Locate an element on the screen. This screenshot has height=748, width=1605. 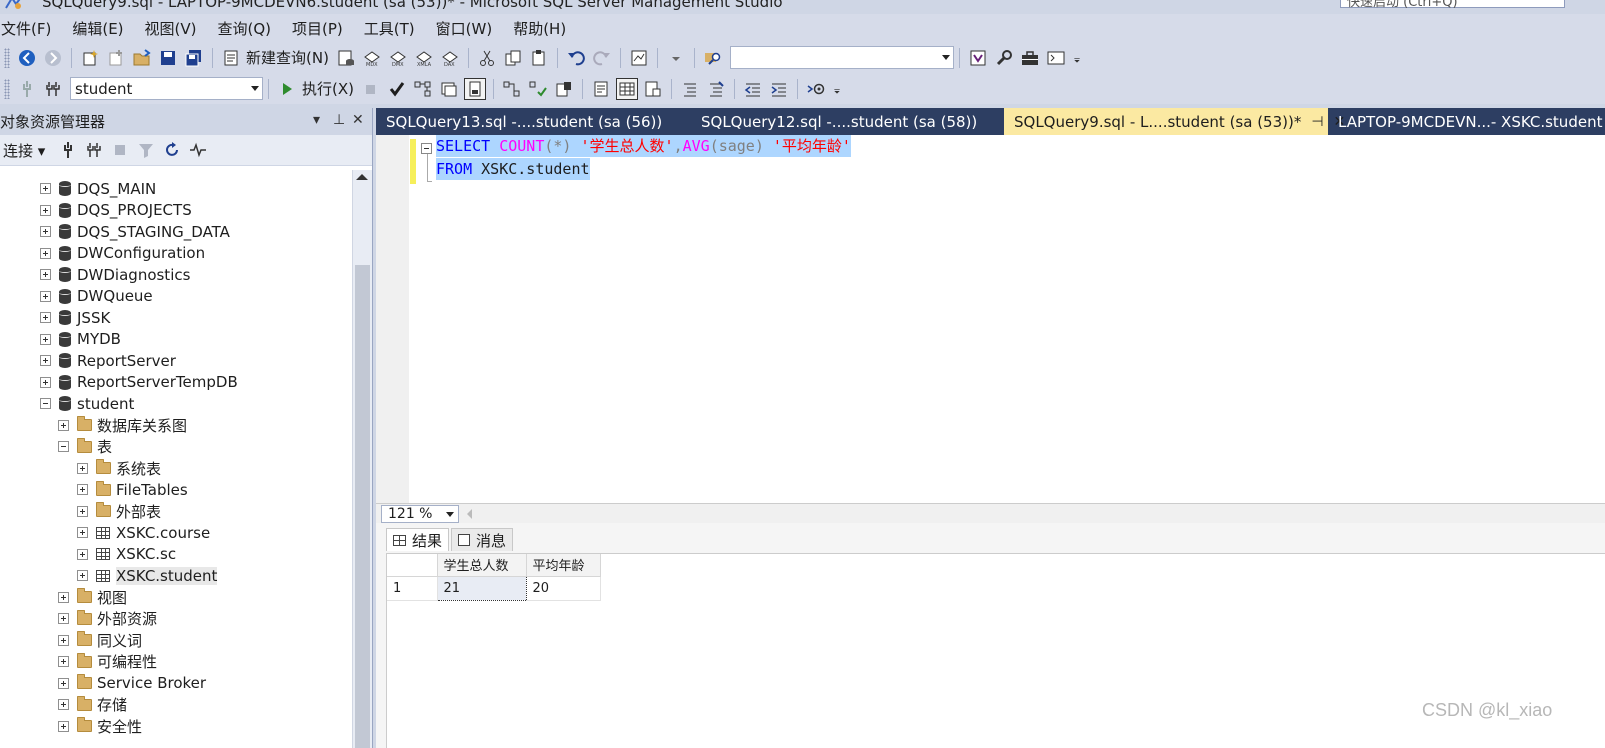
connect-object-explorer-icon is located at coordinates (68, 150).